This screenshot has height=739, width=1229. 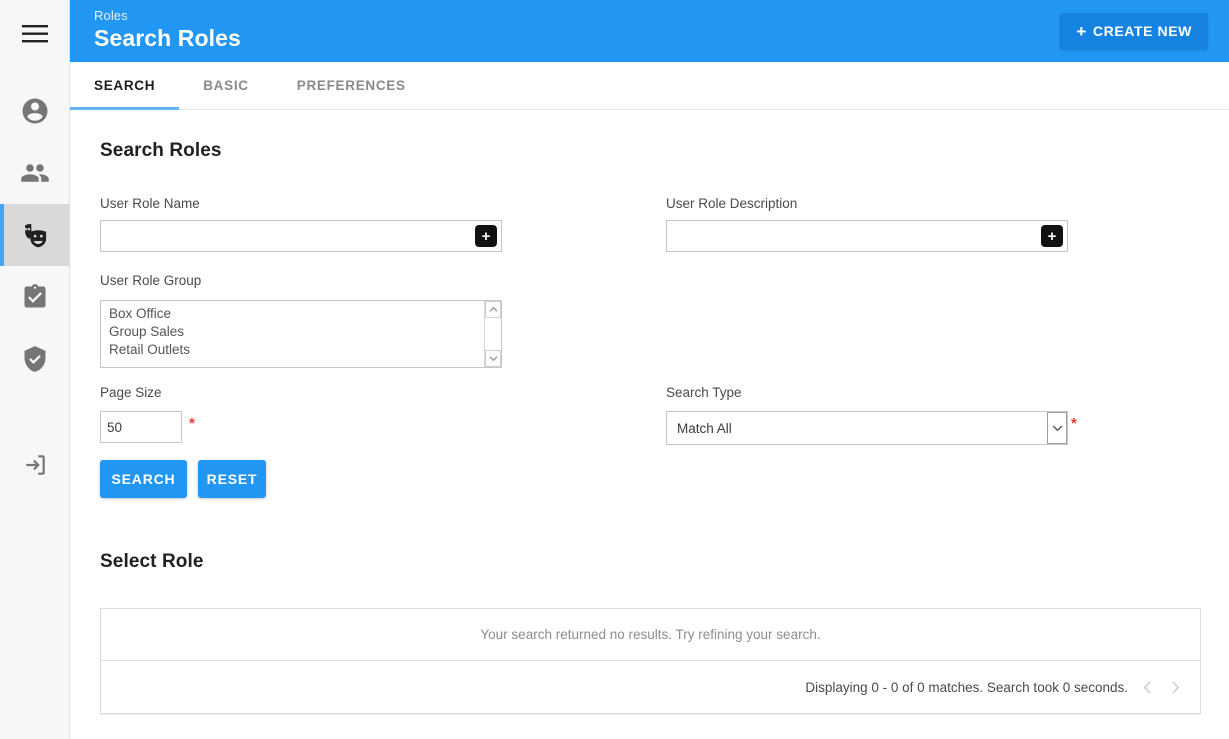 What do you see at coordinates (1147, 687) in the screenshot?
I see `previous-page-icon` at bounding box center [1147, 687].